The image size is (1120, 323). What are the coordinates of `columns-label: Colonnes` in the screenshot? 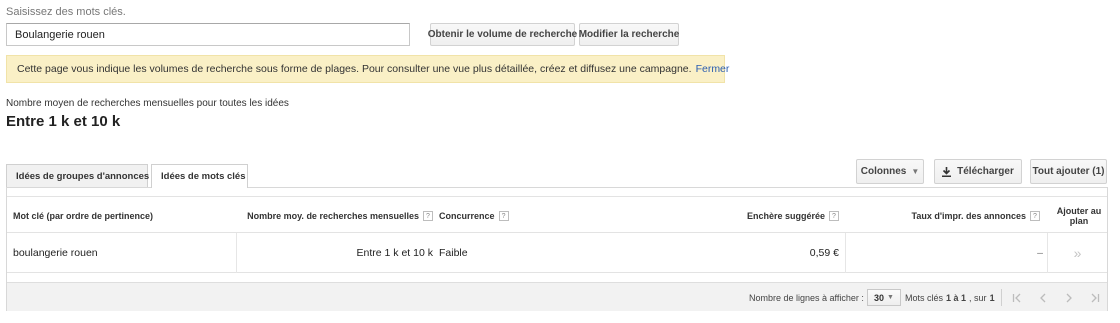 It's located at (883, 171).